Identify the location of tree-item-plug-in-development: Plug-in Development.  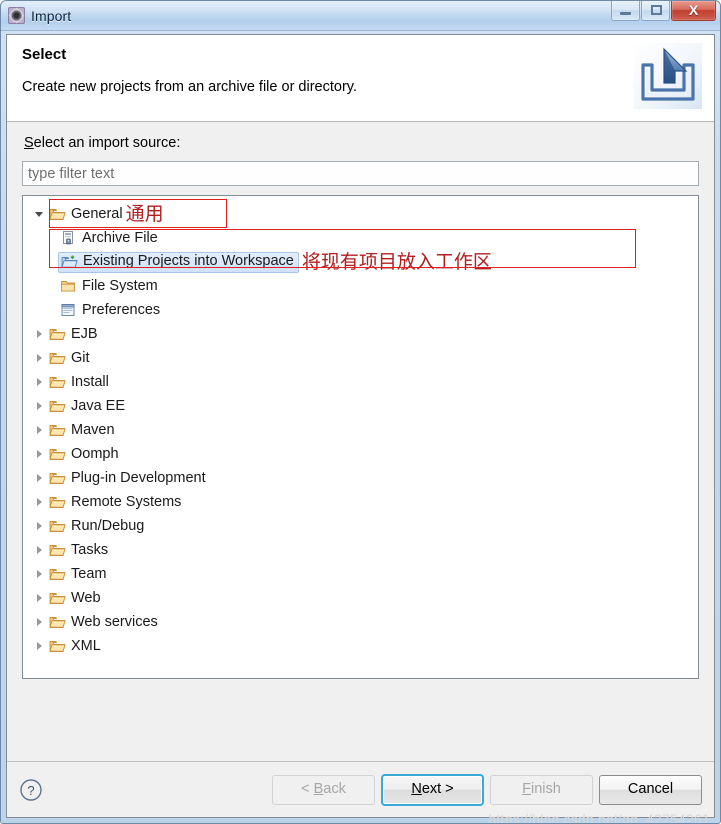
(360, 478).